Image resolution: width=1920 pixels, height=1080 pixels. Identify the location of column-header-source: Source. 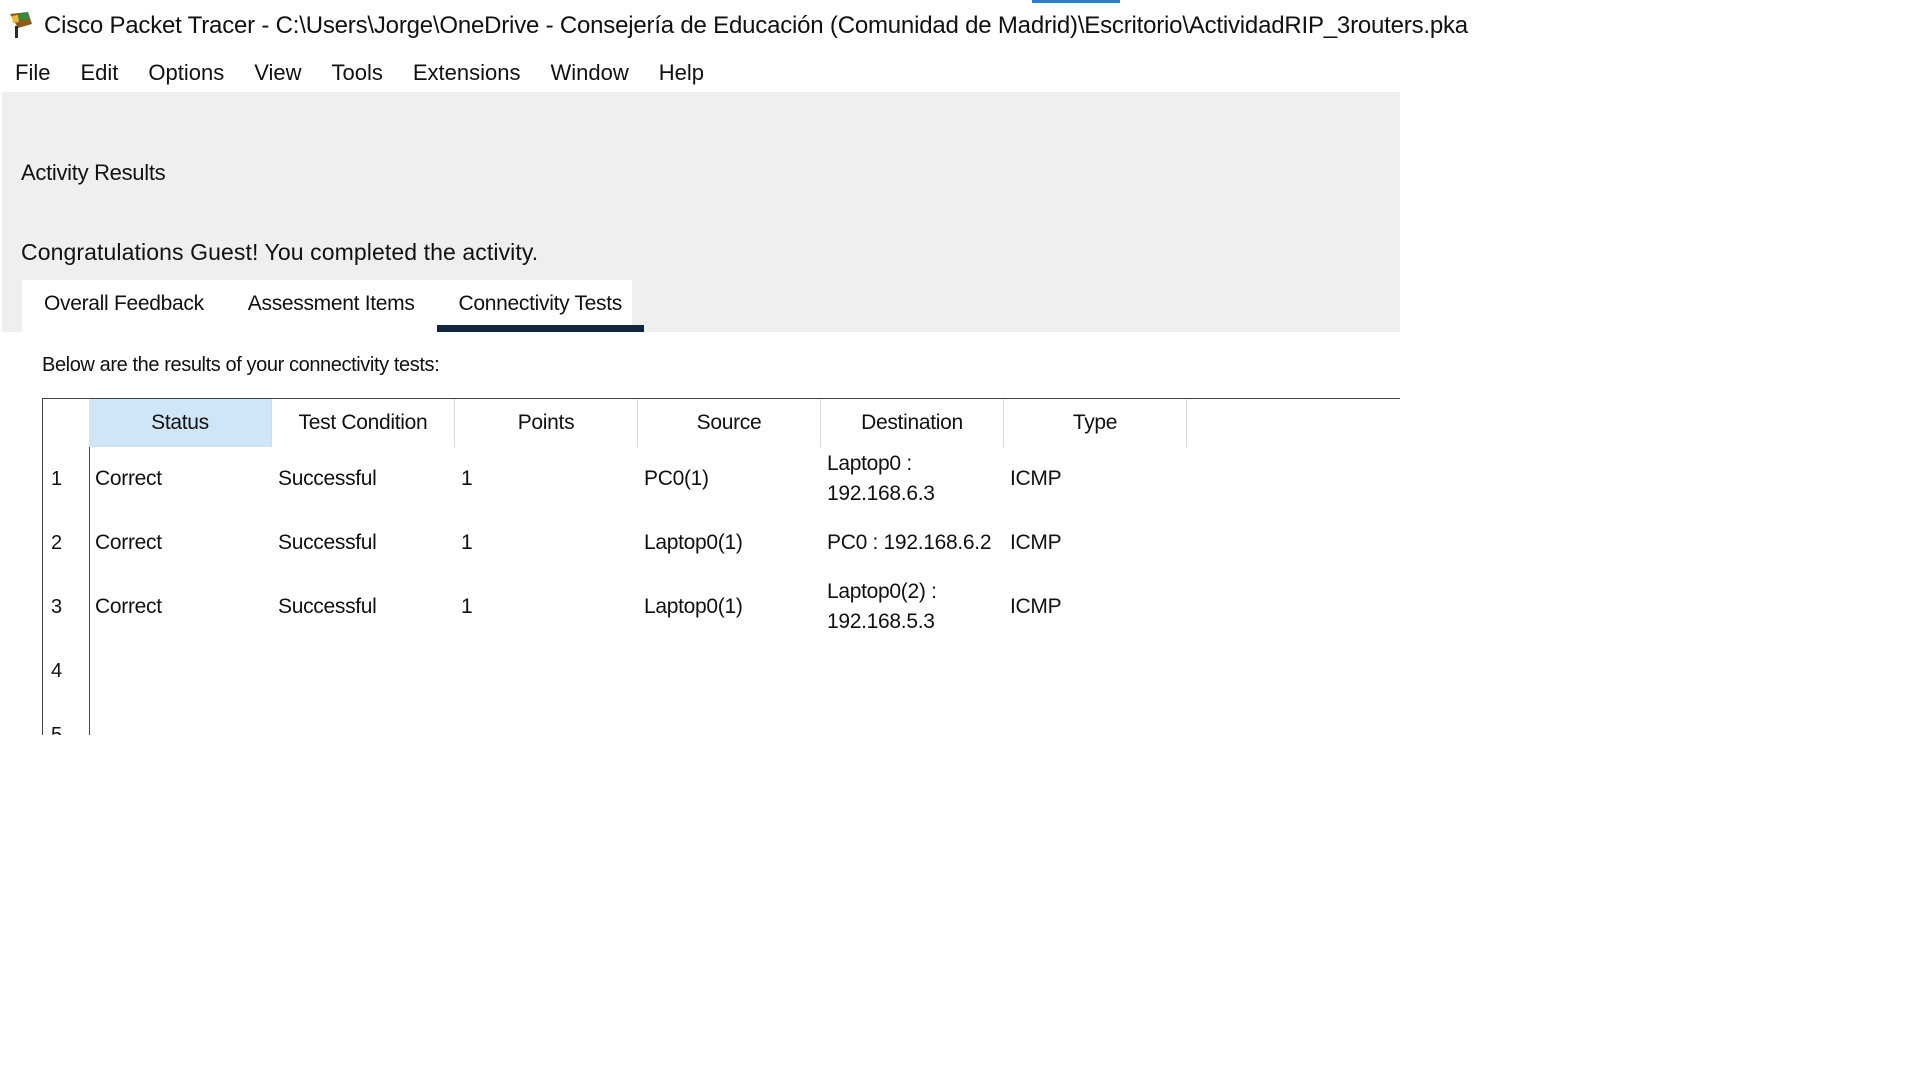
(729, 423).